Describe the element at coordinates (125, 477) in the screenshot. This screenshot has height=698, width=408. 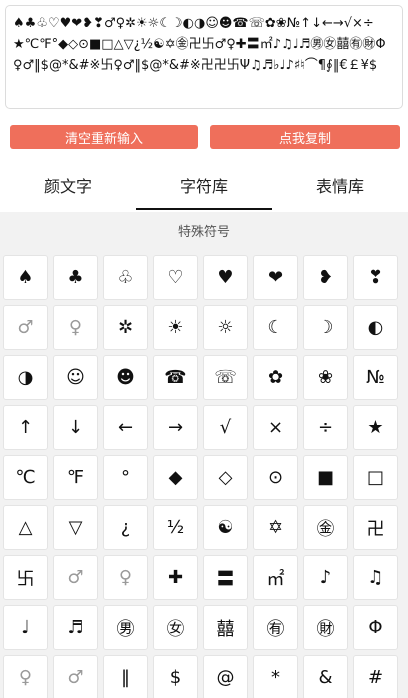
I see `symbol-cell: °` at that location.